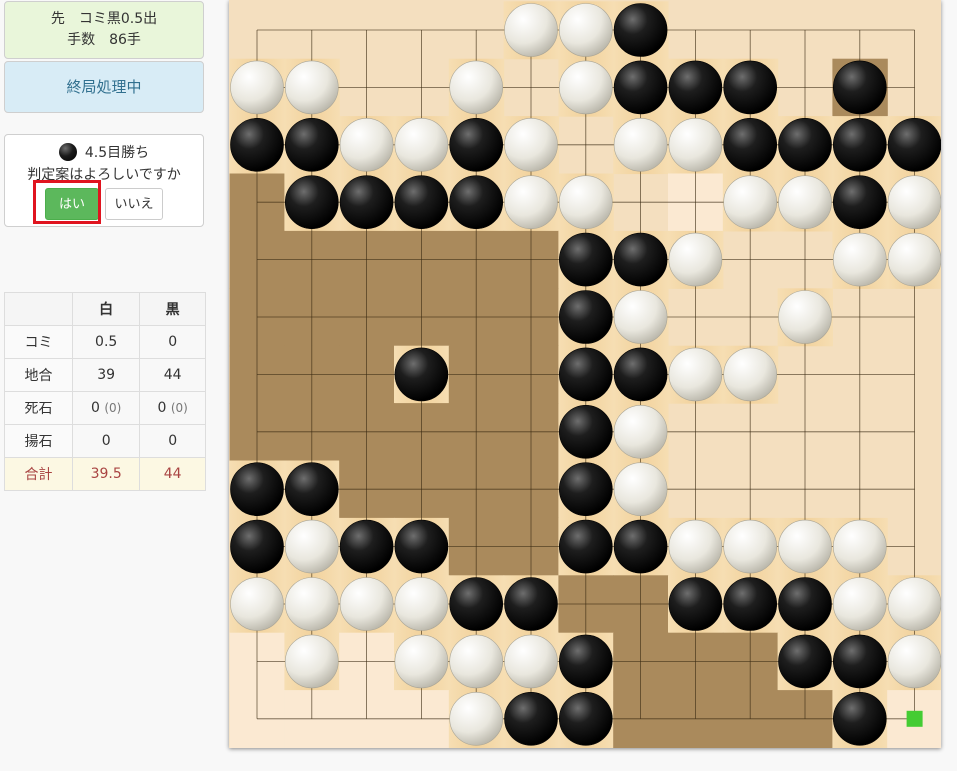 The image size is (957, 771). Describe the element at coordinates (104, 30) in the screenshot. I see `game-info-box: 先 コミ黒0.5出 手数 86手` at that location.